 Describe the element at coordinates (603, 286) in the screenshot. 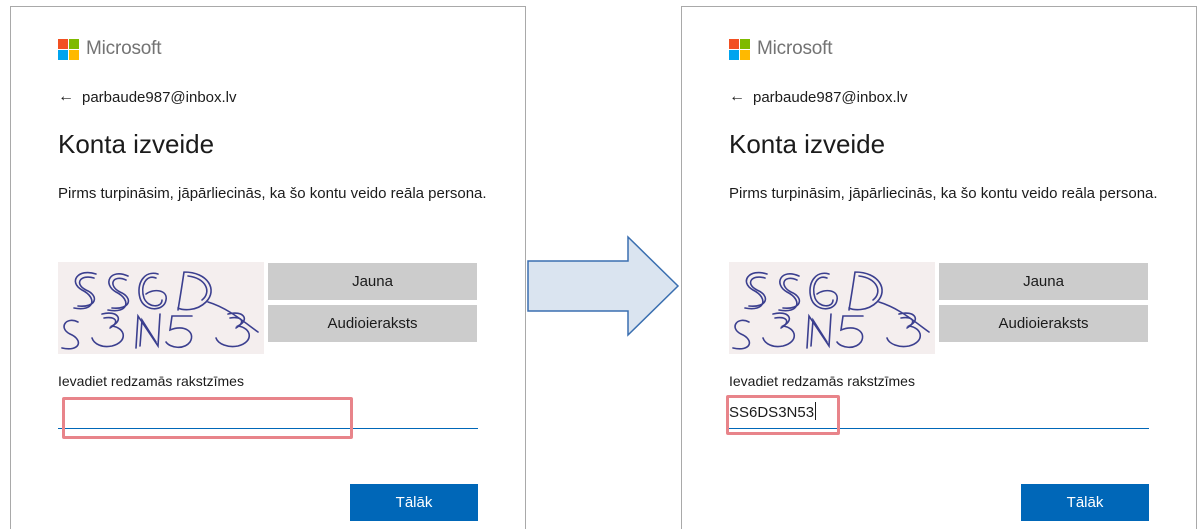

I see `flow-arrow-icon` at that location.